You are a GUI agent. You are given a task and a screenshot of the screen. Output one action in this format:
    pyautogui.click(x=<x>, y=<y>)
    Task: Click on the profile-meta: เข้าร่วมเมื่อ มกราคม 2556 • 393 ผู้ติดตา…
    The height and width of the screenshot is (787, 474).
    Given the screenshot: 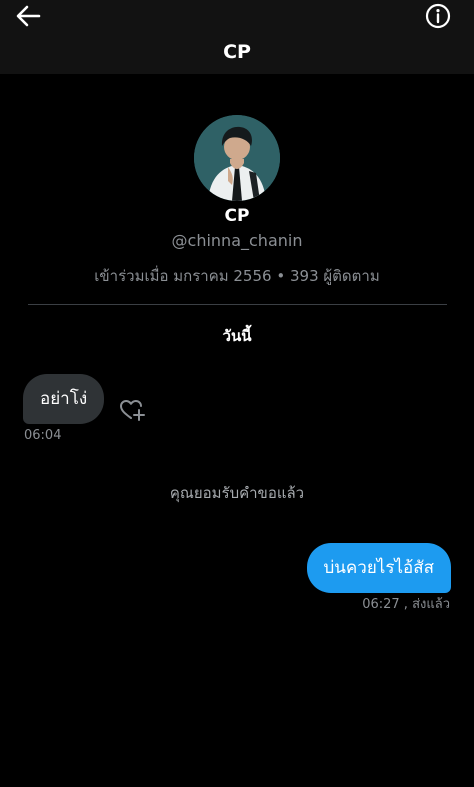 What is the action you would take?
    pyautogui.click(x=237, y=276)
    